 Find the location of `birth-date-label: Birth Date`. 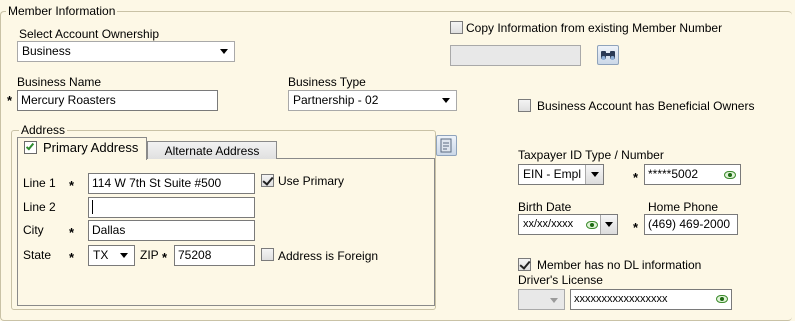

birth-date-label: Birth Date is located at coordinates (545, 207).